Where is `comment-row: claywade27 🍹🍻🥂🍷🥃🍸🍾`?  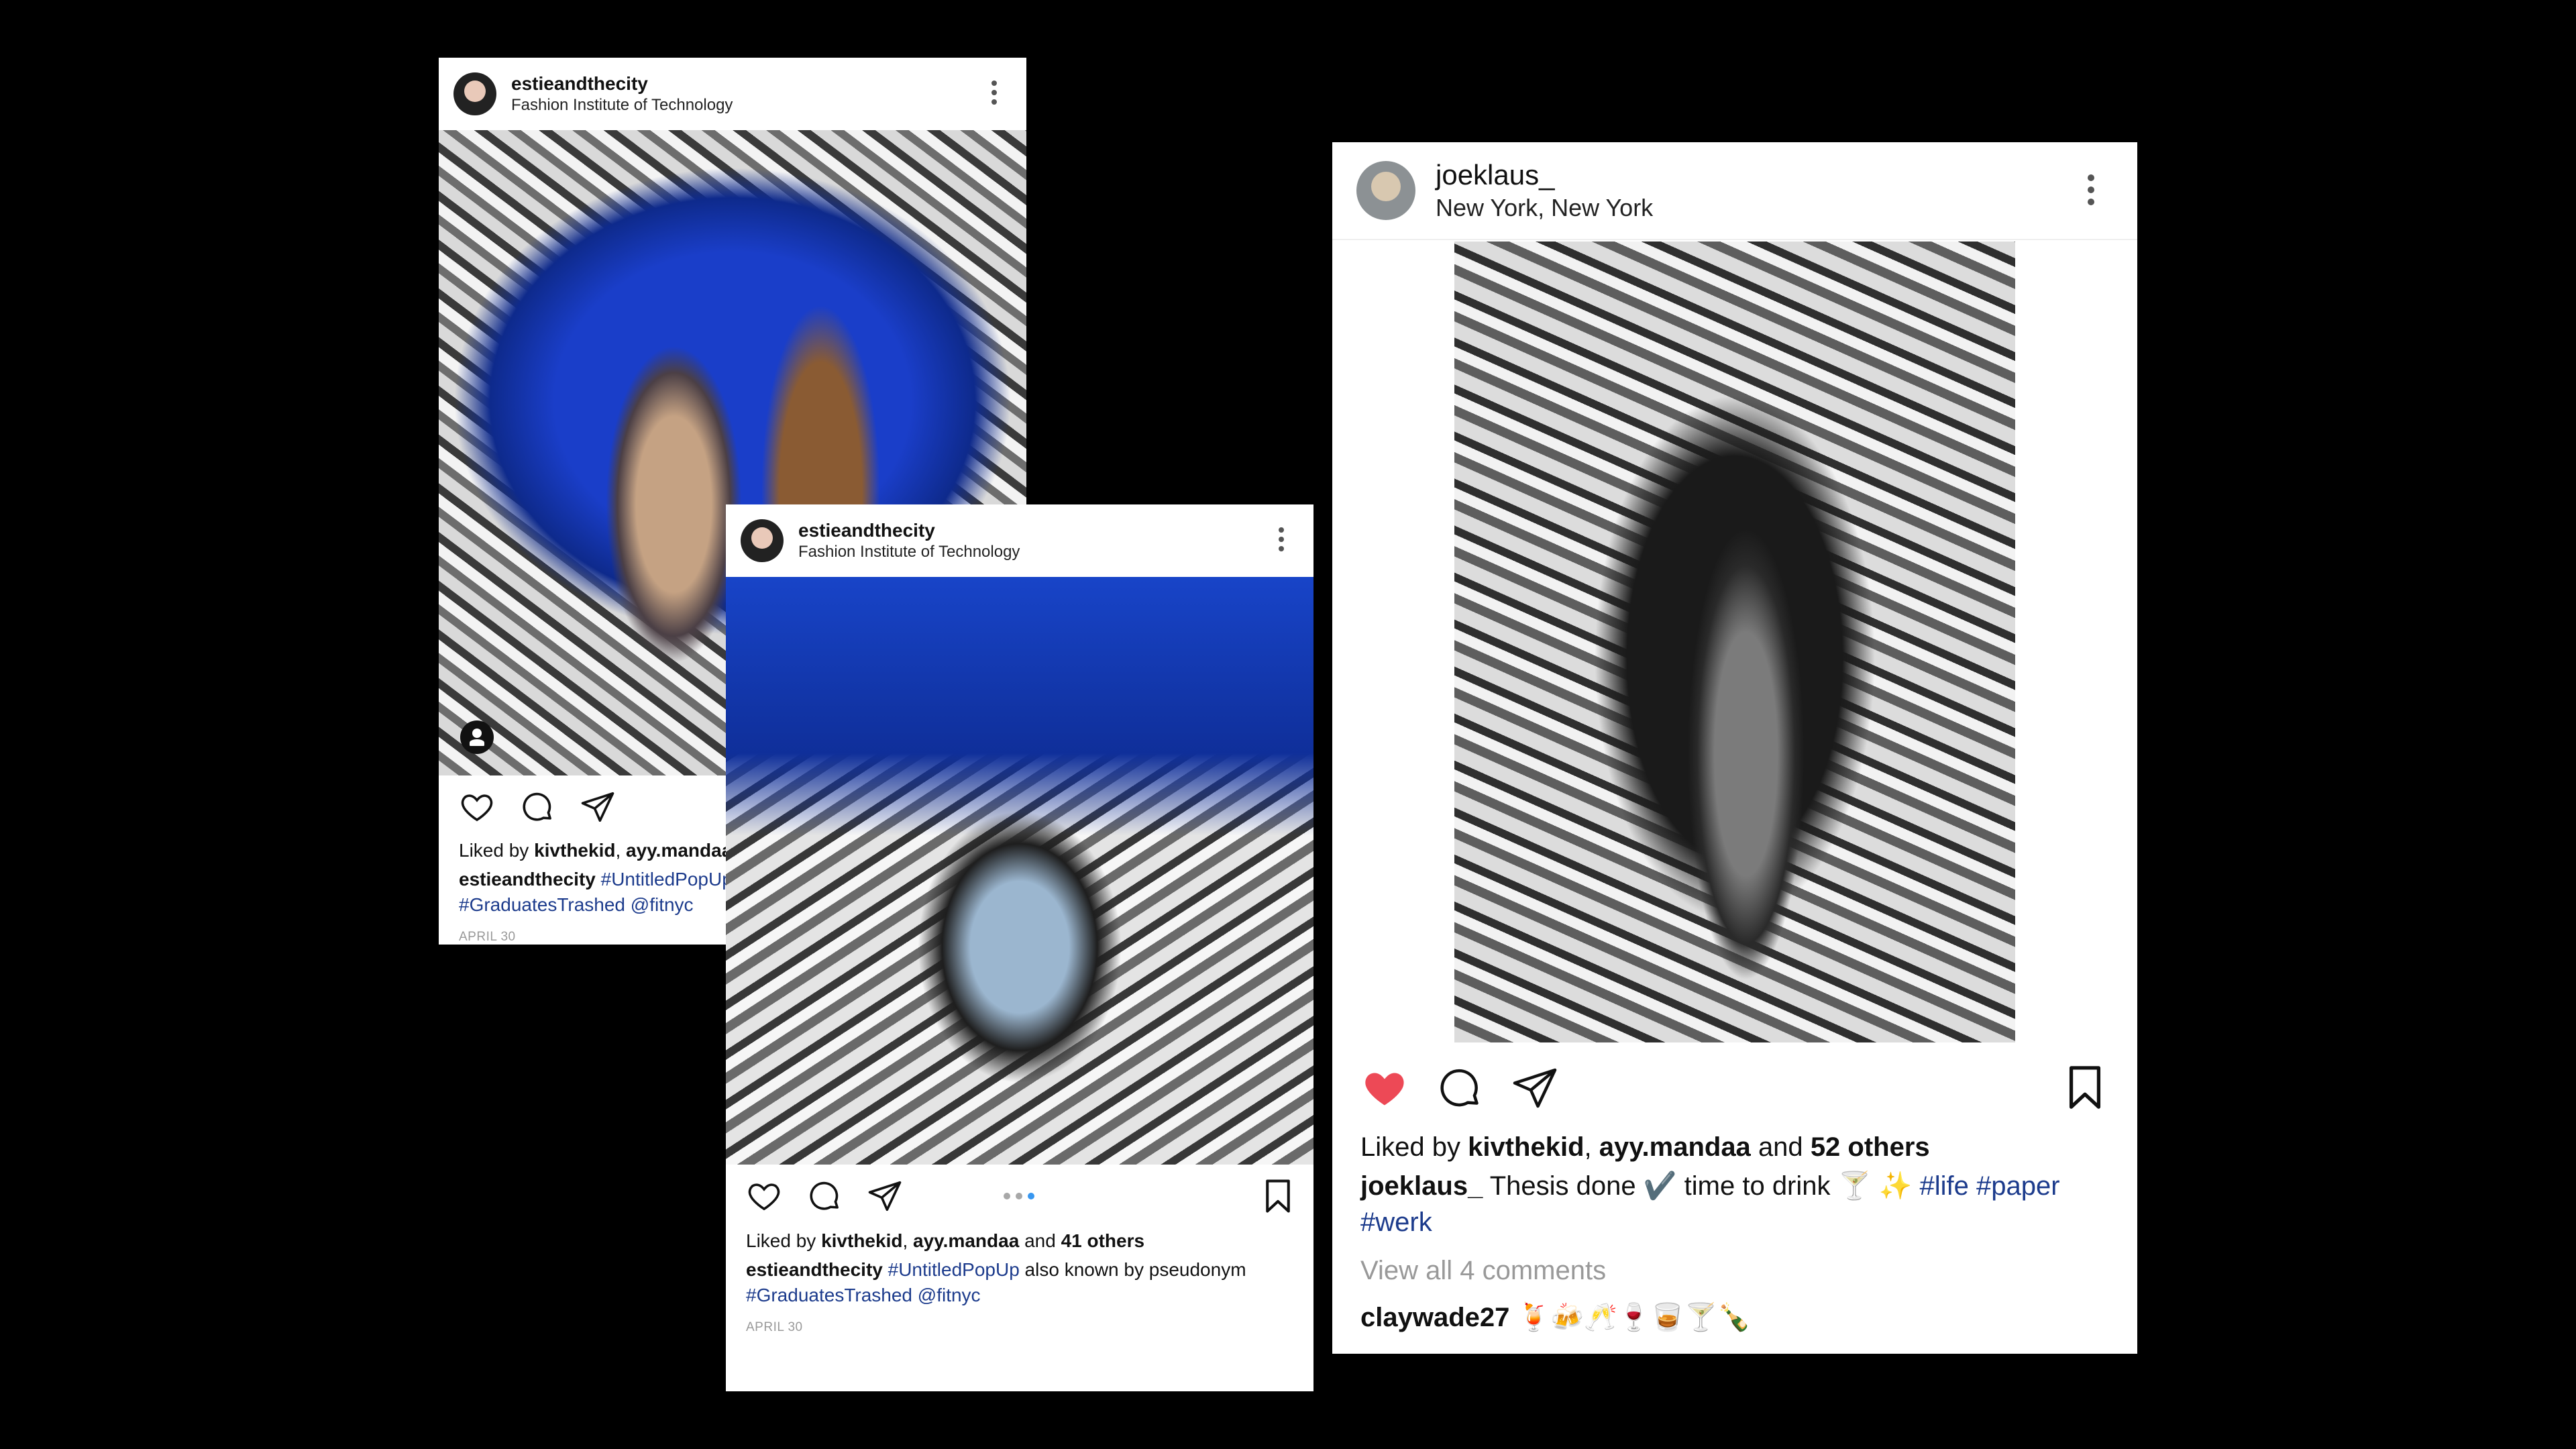
comment-row: claywade27 🍹🍻🥂🍷🥃🍸🍾 is located at coordinates (1555, 1317).